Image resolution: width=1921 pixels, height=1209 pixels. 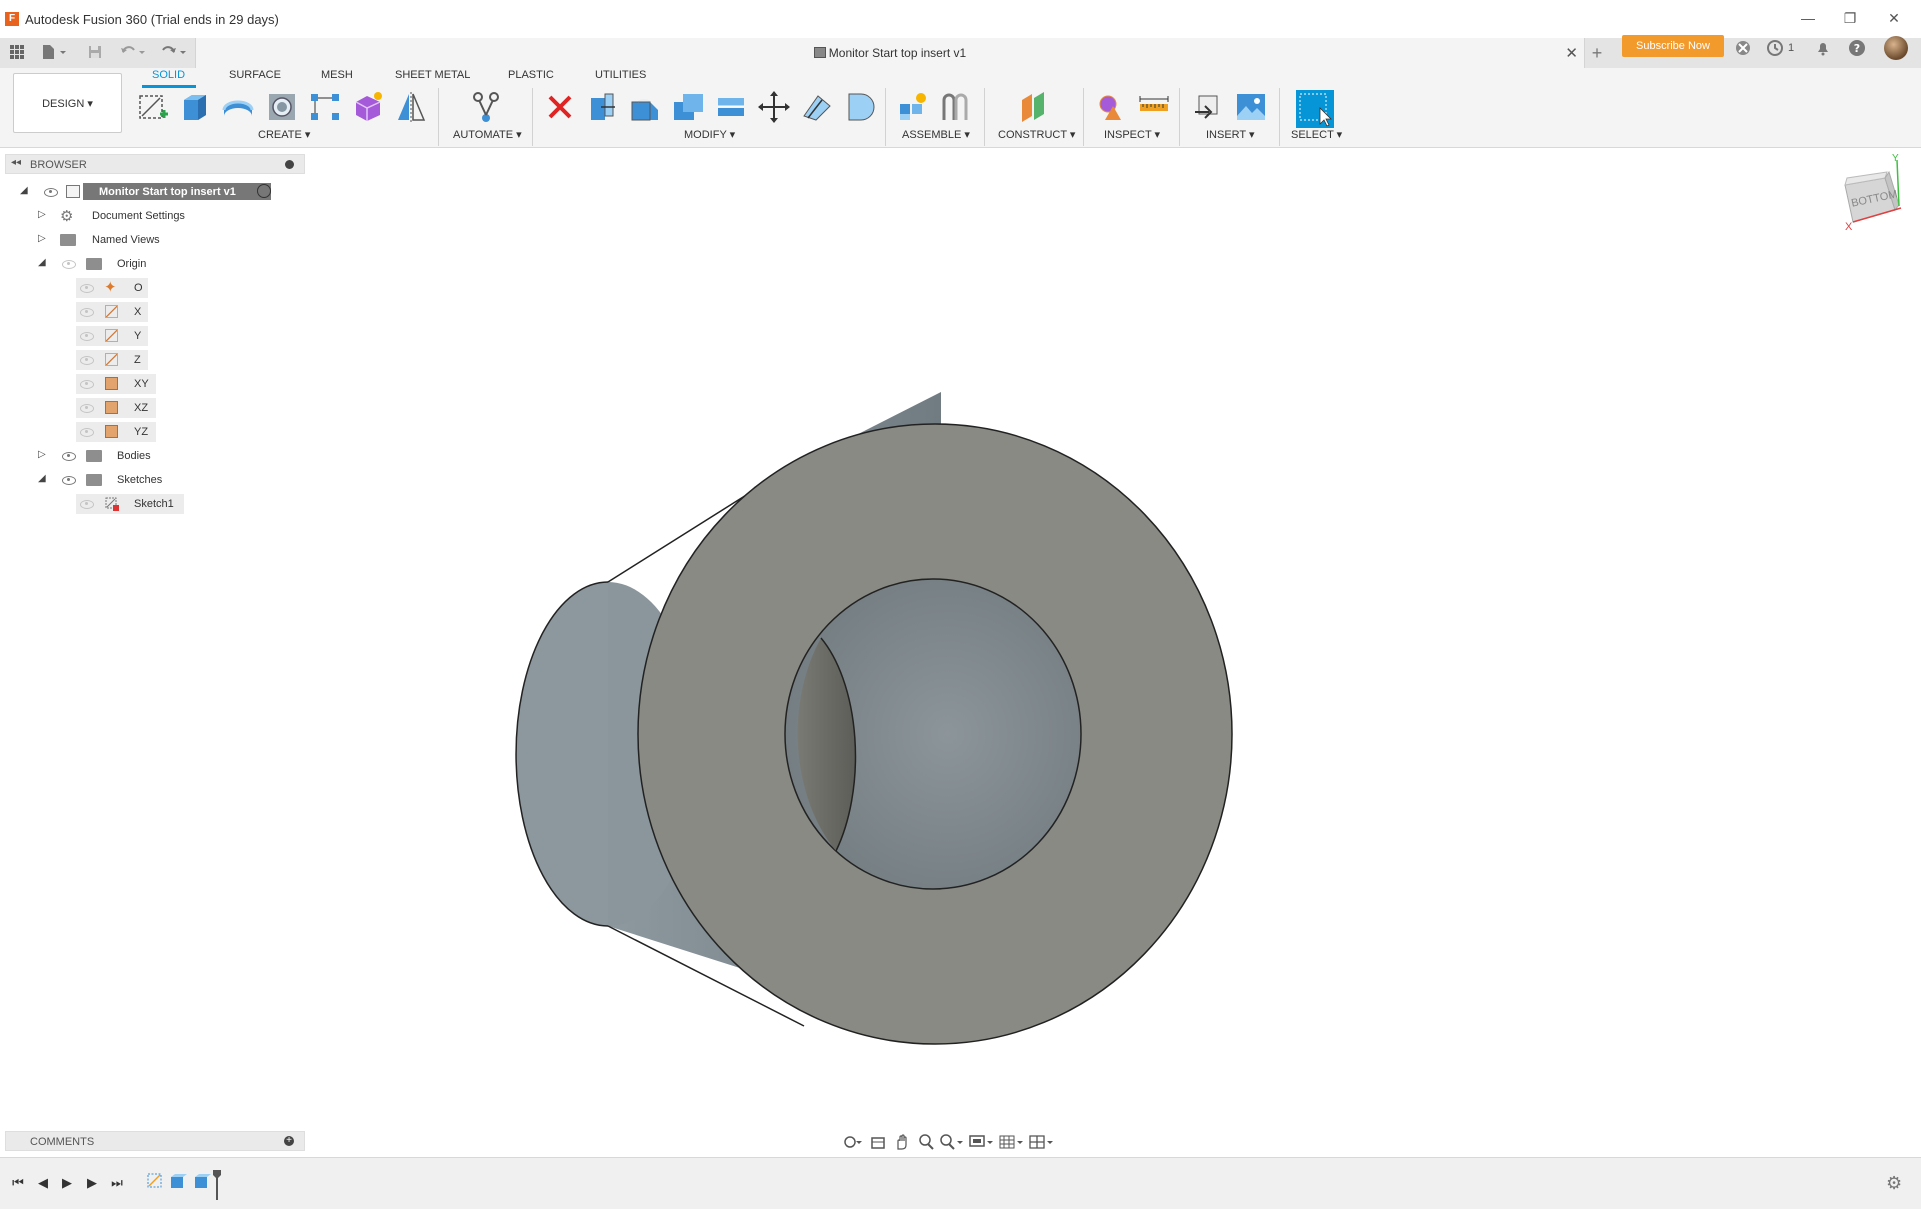 I want to click on delete-icon, so click(x=560, y=107).